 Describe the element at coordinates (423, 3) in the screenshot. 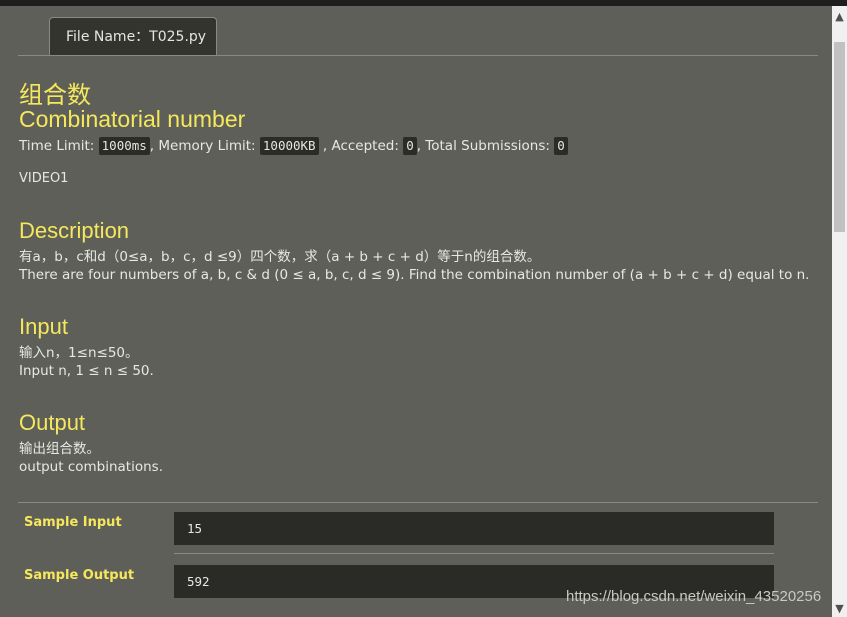

I see `window-top-bar` at that location.